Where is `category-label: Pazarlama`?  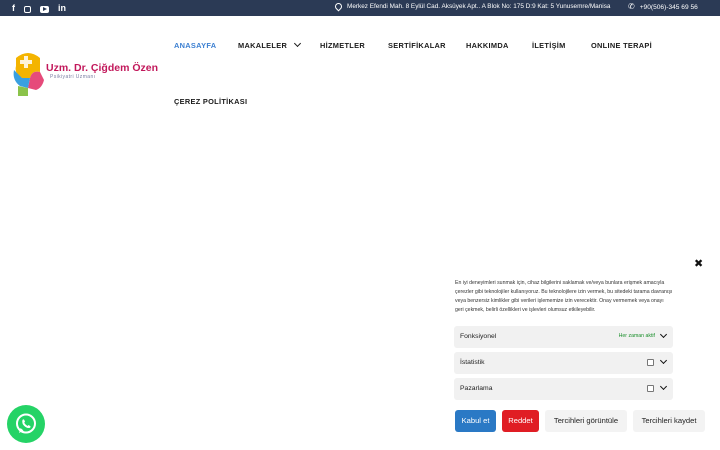 category-label: Pazarlama is located at coordinates (476, 388).